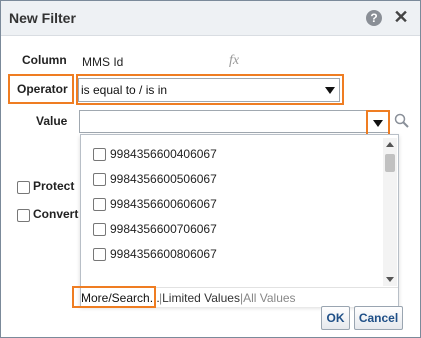  I want to click on limited-values-group: |Limited Values|All Values, so click(227, 298).